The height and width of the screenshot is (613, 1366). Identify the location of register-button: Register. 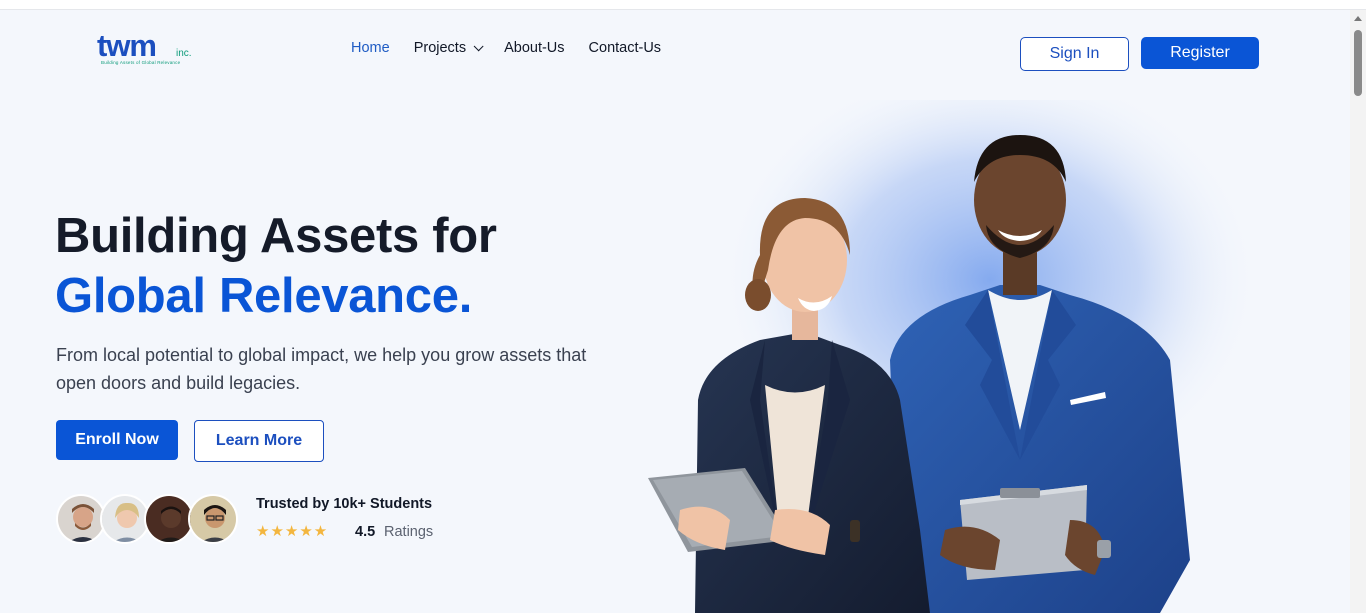
(1200, 53).